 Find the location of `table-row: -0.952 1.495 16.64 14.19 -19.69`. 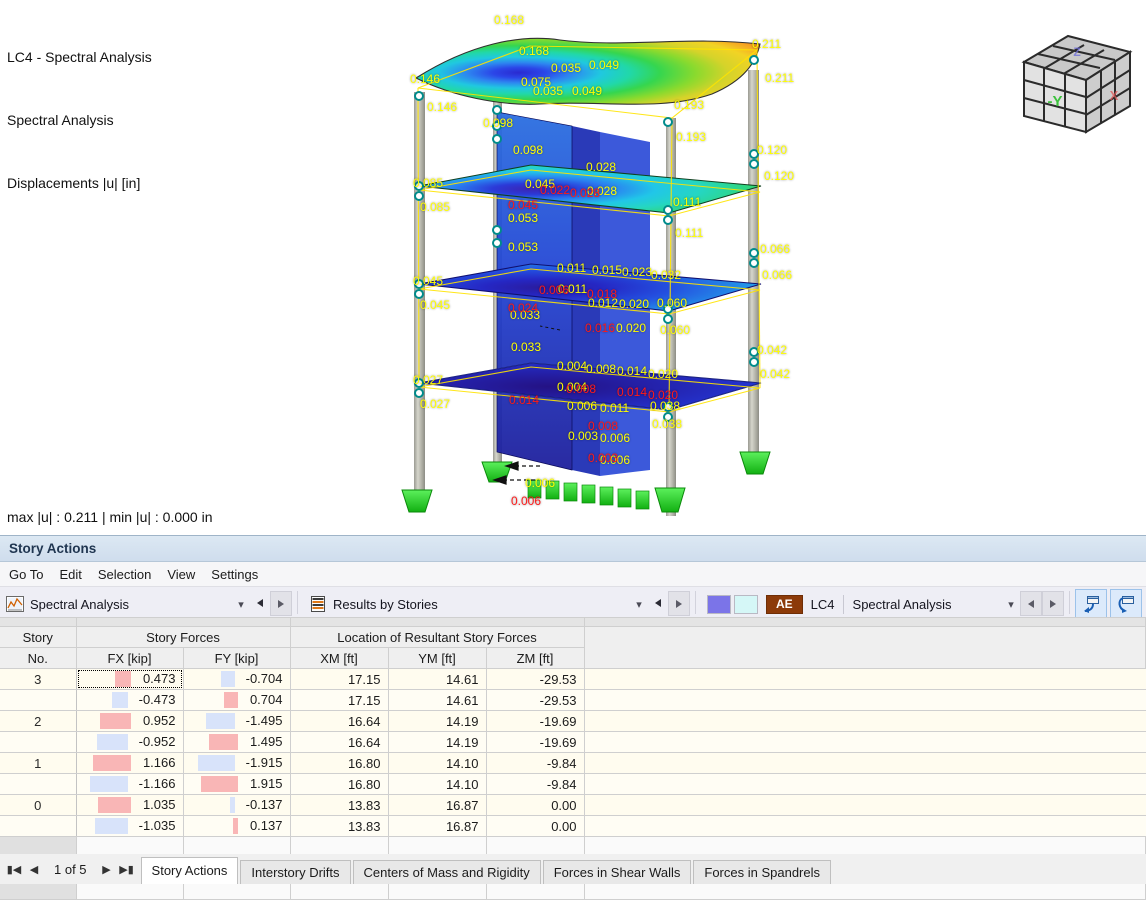

table-row: -0.952 1.495 16.64 14.19 -19.69 is located at coordinates (573, 742).